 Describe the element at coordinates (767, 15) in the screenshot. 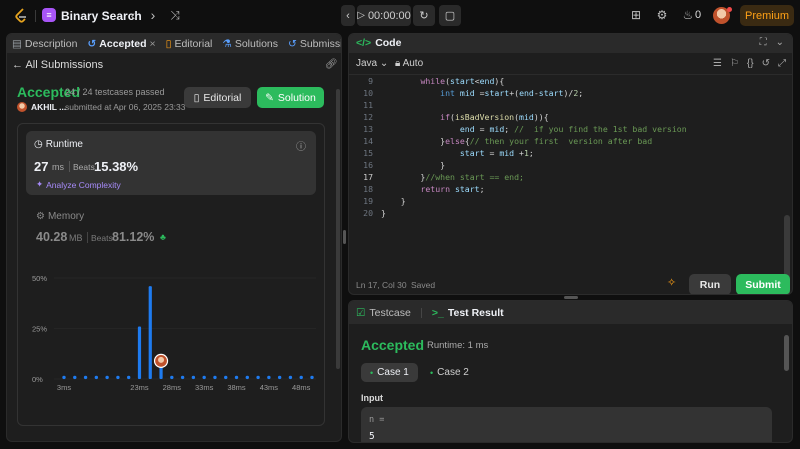

I see `premium-button: Premium` at that location.